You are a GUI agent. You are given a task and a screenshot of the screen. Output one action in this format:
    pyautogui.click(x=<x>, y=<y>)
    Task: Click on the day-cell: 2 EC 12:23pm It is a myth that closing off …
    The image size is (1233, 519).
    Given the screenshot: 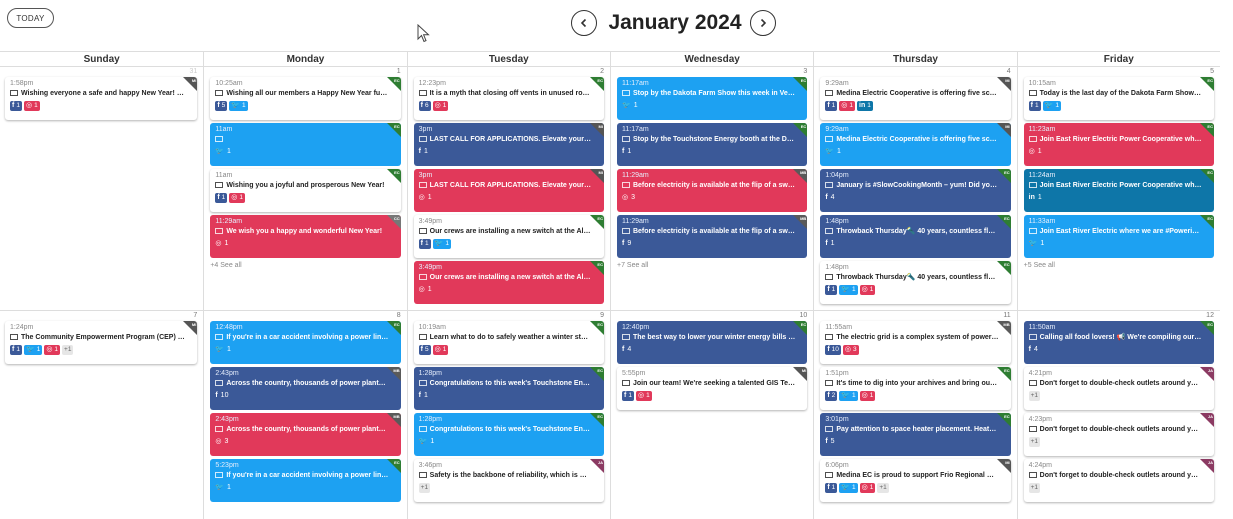 What is the action you would take?
    pyautogui.click(x=508, y=188)
    